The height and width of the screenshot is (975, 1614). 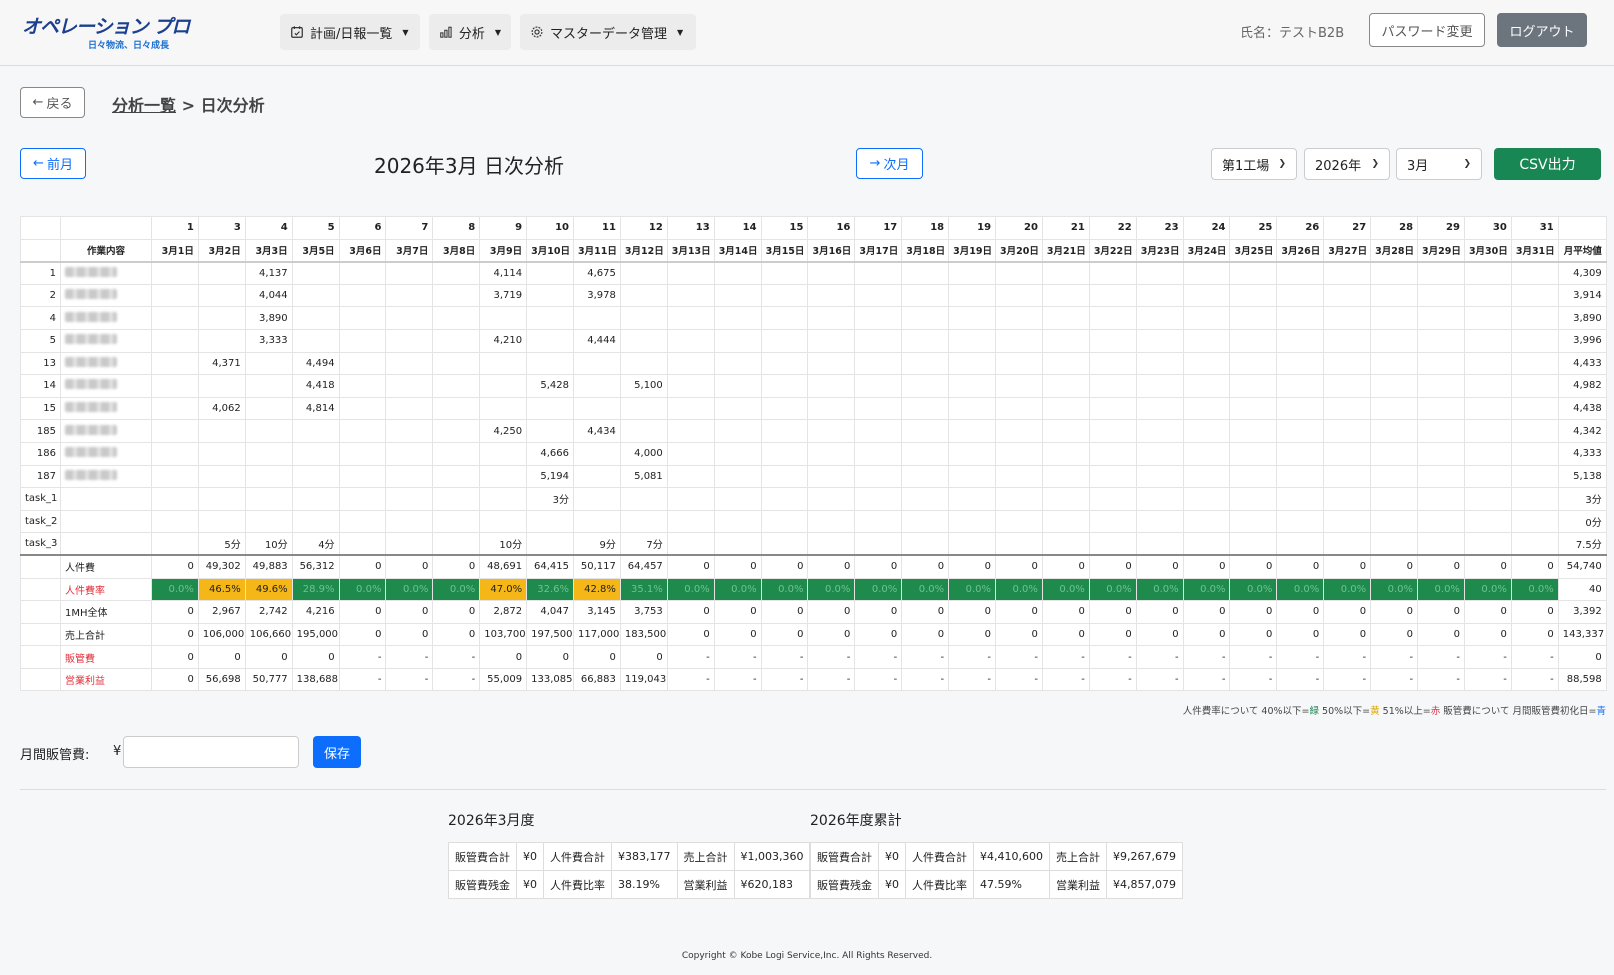 I want to click on back-button: ← 戻る, so click(x=52, y=102).